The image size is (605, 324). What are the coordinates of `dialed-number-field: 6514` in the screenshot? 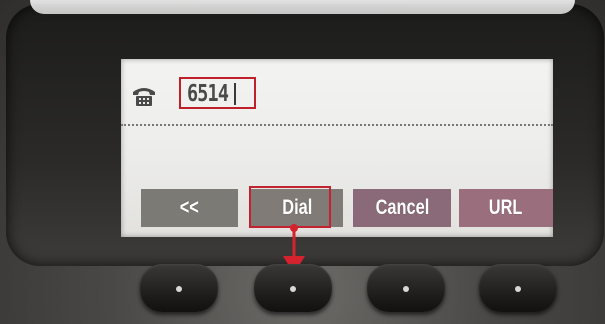 It's located at (208, 94).